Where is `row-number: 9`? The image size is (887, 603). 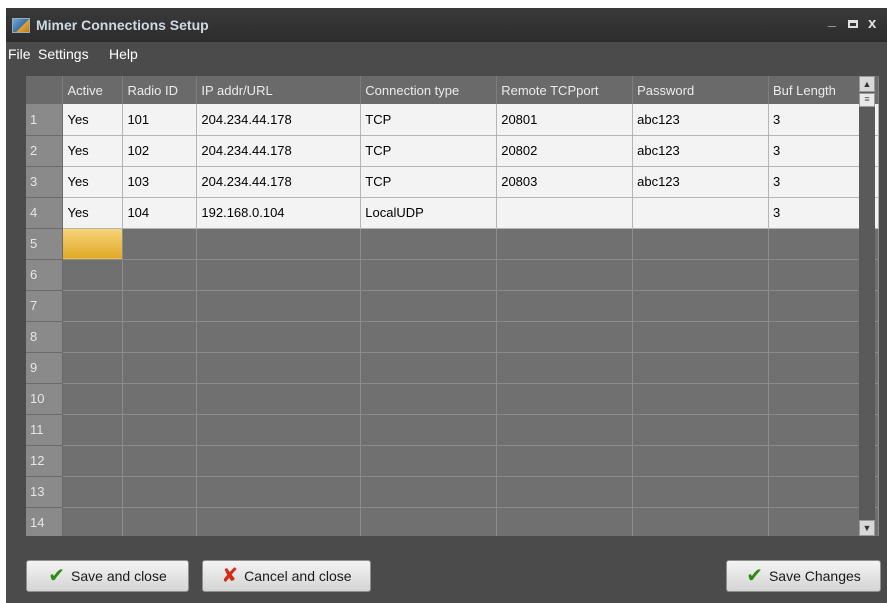
row-number: 9 is located at coordinates (45, 368).